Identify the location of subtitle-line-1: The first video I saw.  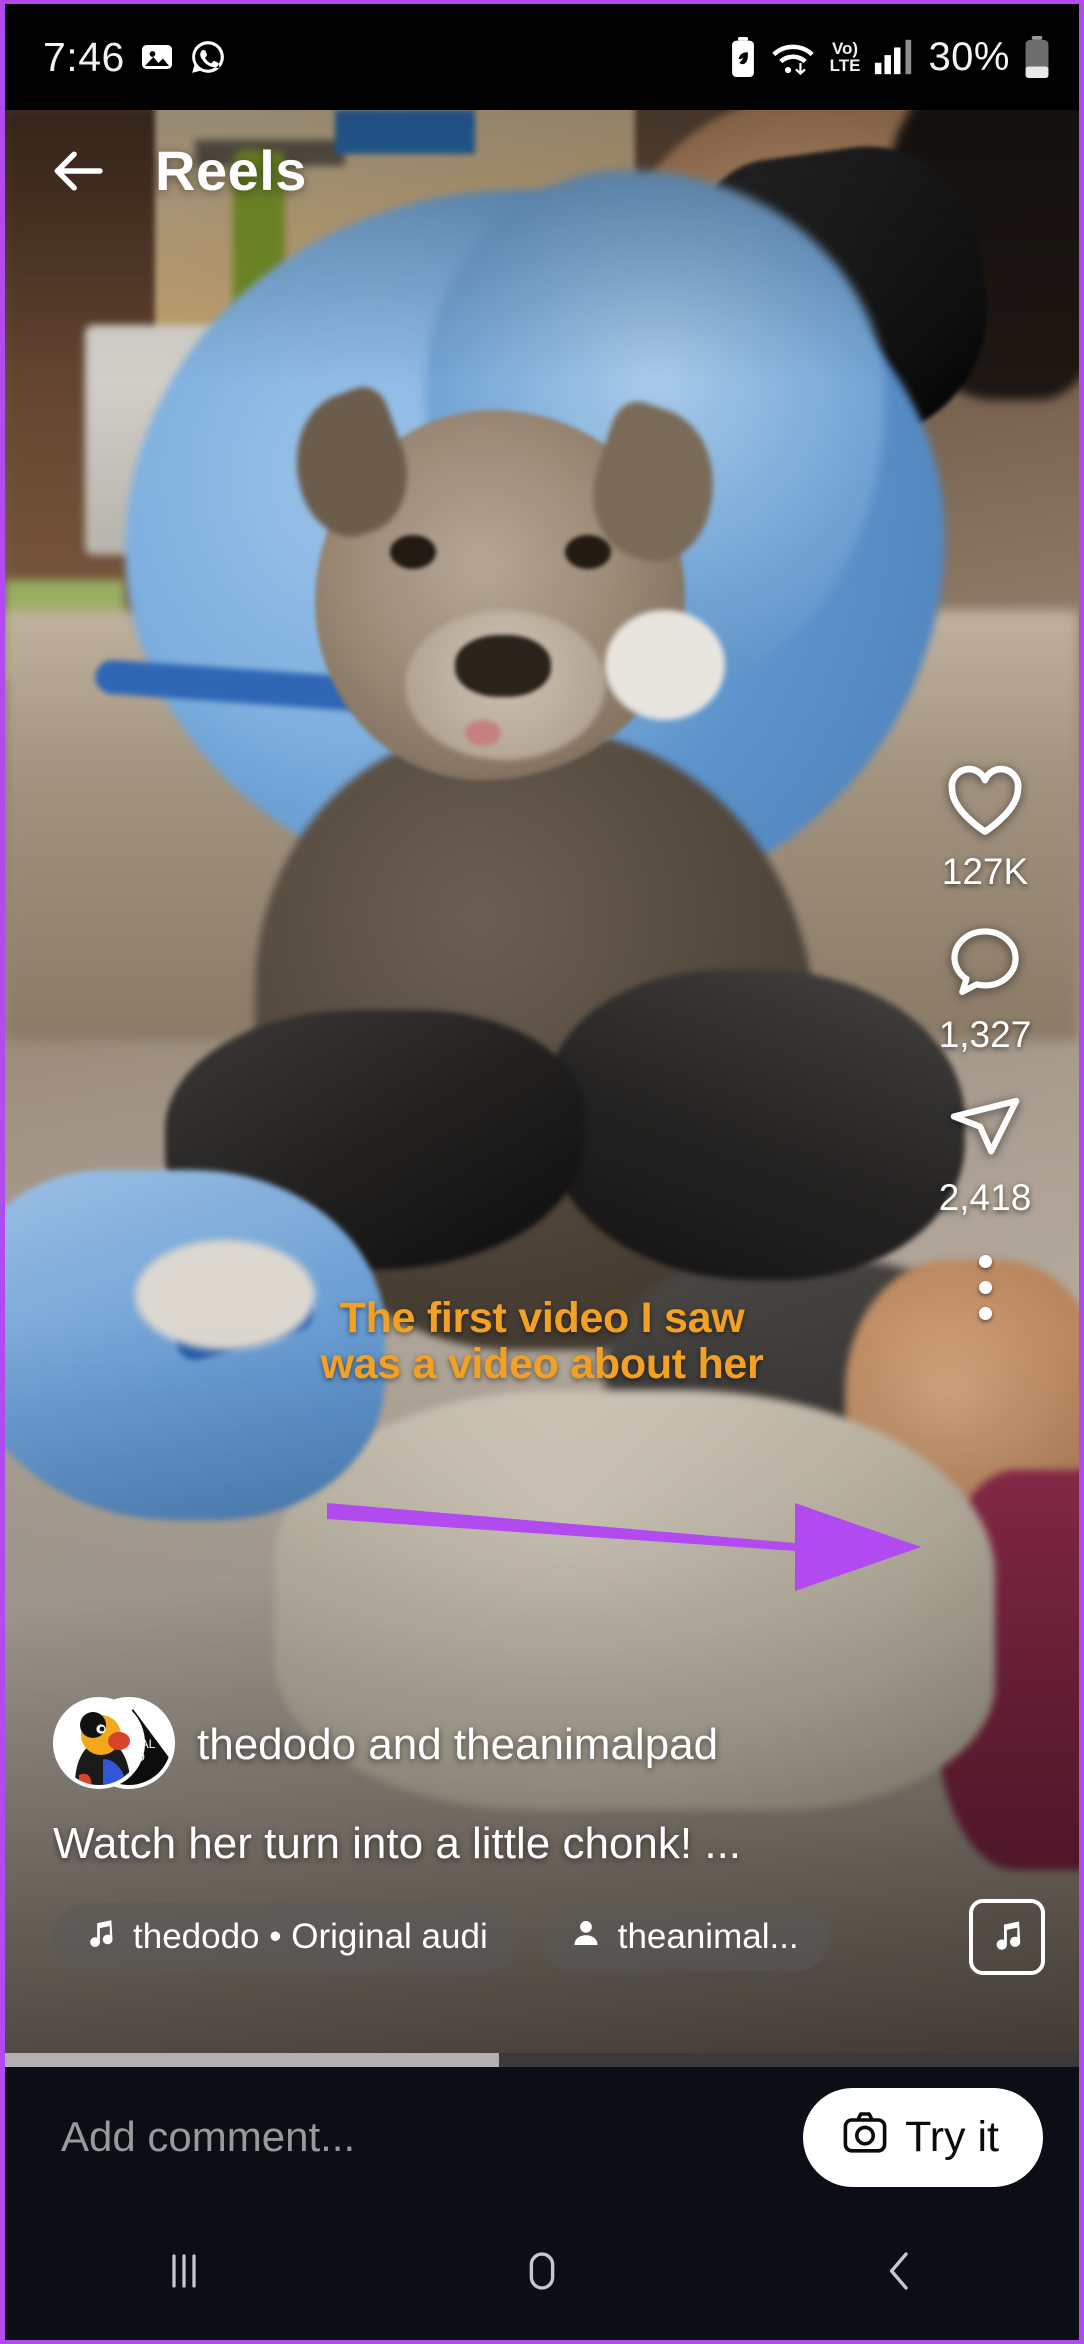
(542, 1318).